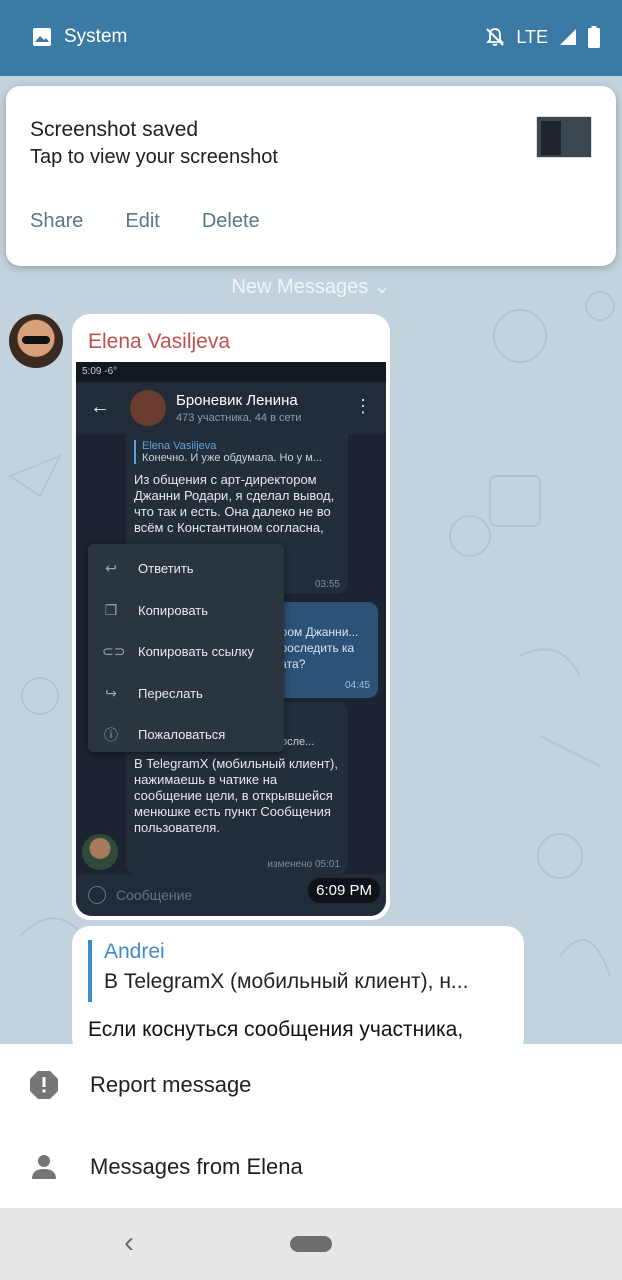 The width and height of the screenshot is (622, 1280). I want to click on sender-name: Elena Vasiljeva, so click(159, 342).